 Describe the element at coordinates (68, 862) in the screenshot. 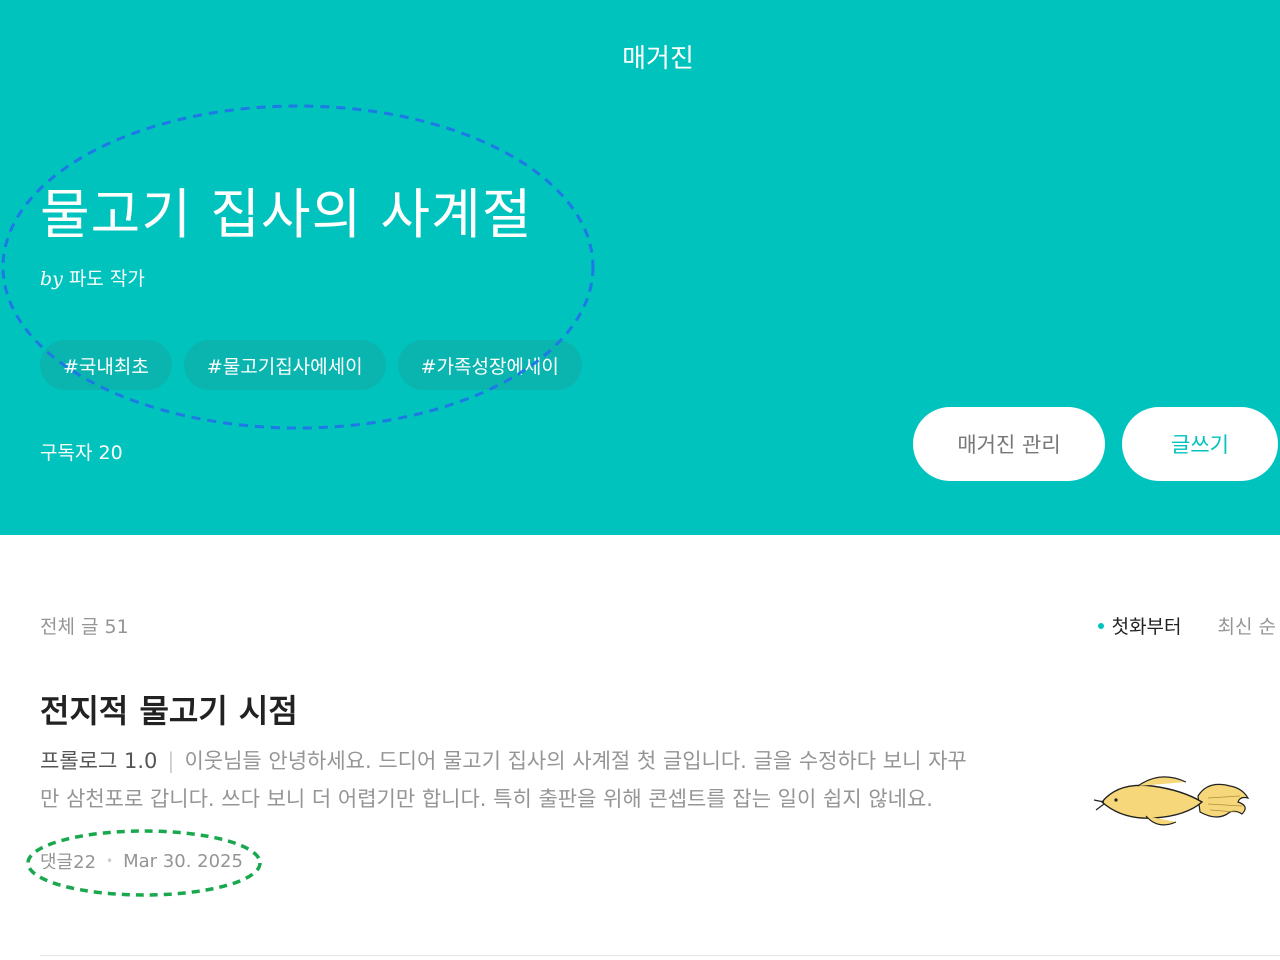

I see `comment-count: 댓글22` at that location.